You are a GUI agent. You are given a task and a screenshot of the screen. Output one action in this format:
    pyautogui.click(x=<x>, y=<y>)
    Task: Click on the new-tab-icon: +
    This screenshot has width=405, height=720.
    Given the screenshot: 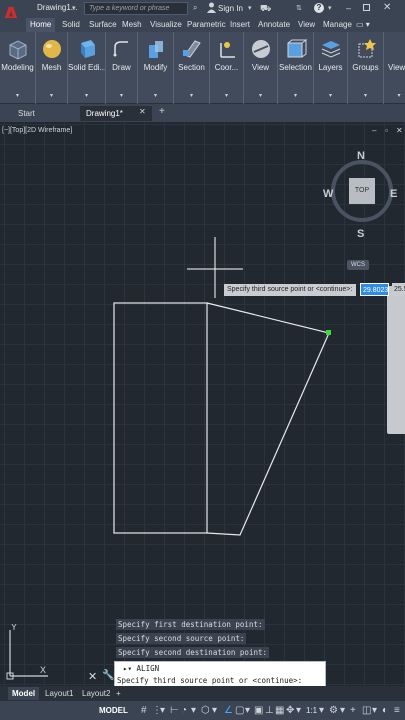 What is the action you would take?
    pyautogui.click(x=162, y=111)
    